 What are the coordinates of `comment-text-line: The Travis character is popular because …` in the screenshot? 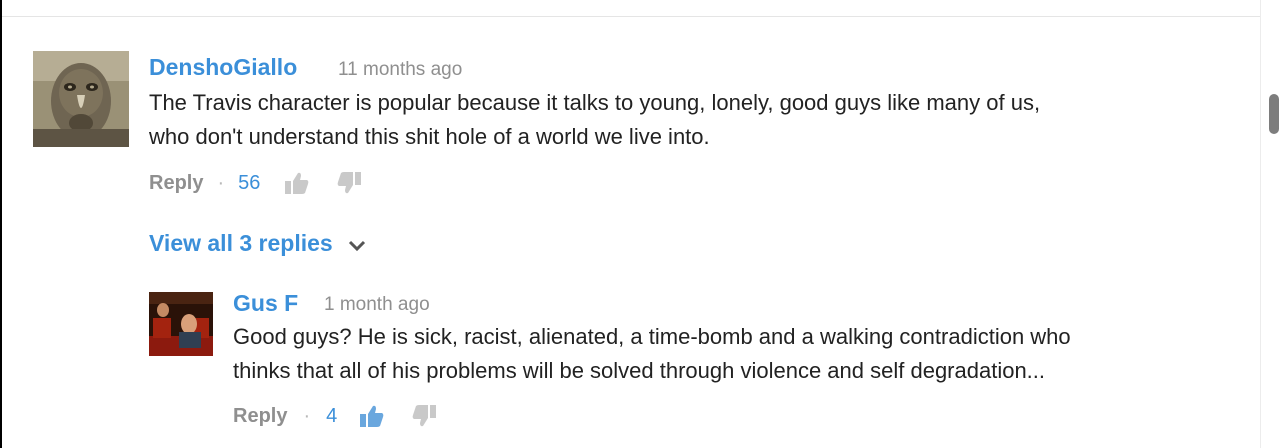 It's located at (595, 102).